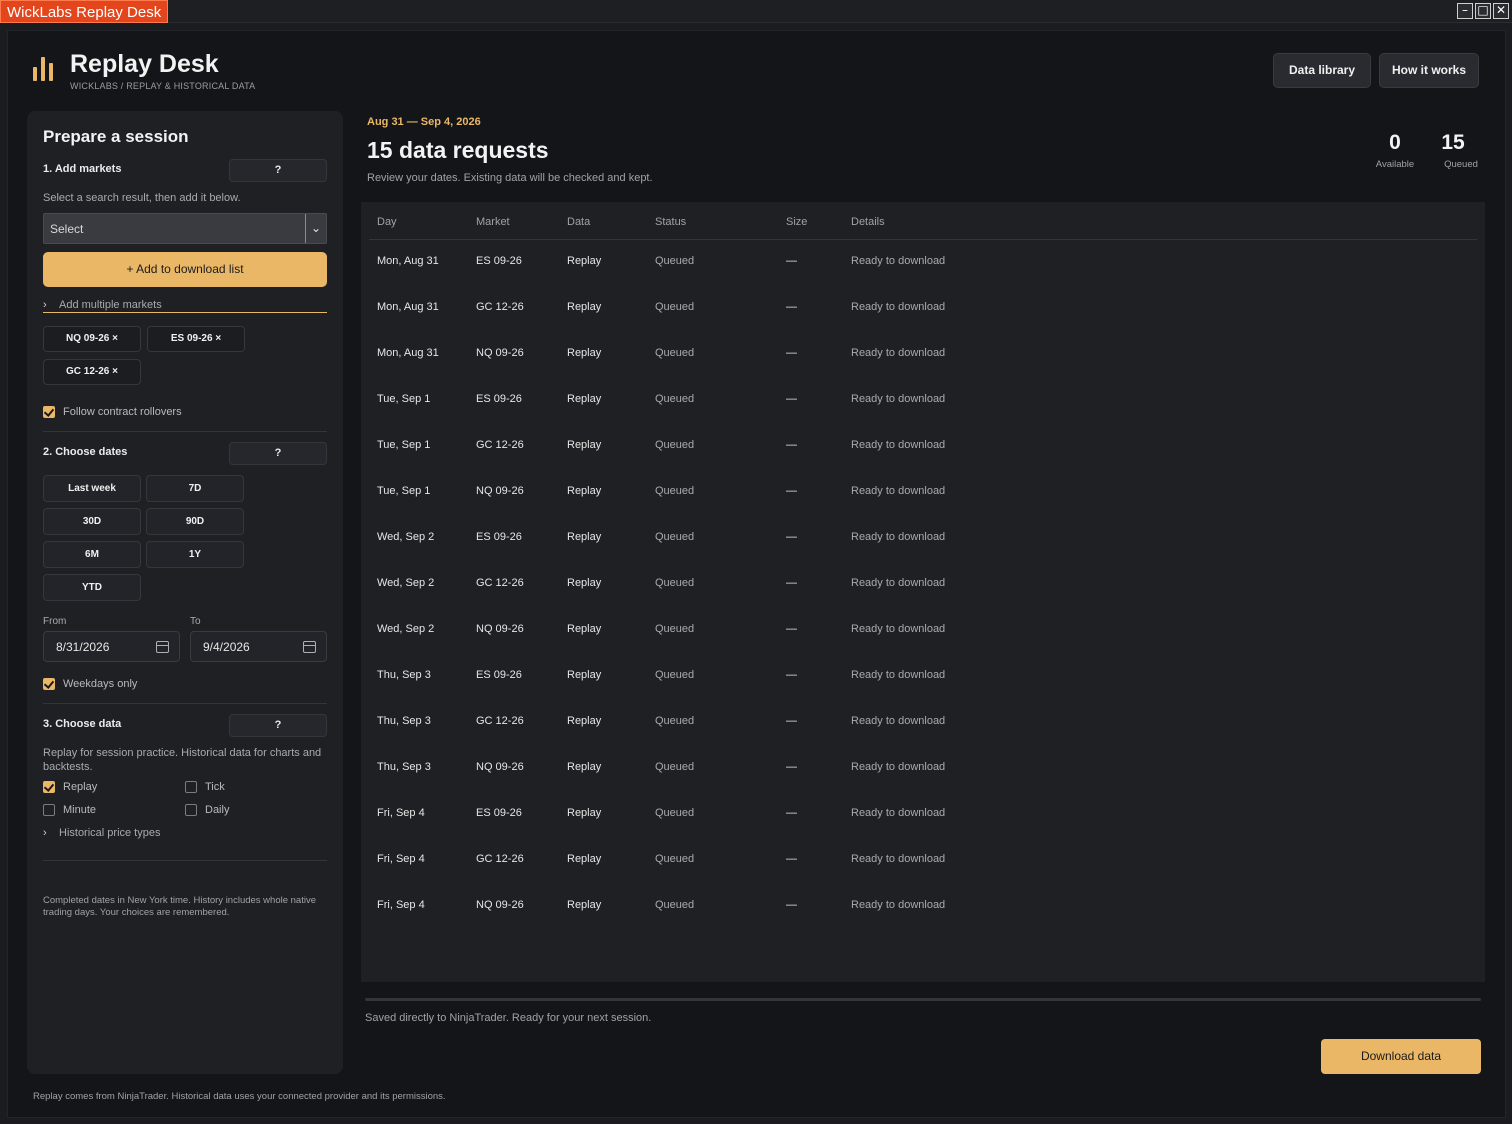 Image resolution: width=1512 pixels, height=1124 pixels. I want to click on minimize-icon: –, so click(1465, 11).